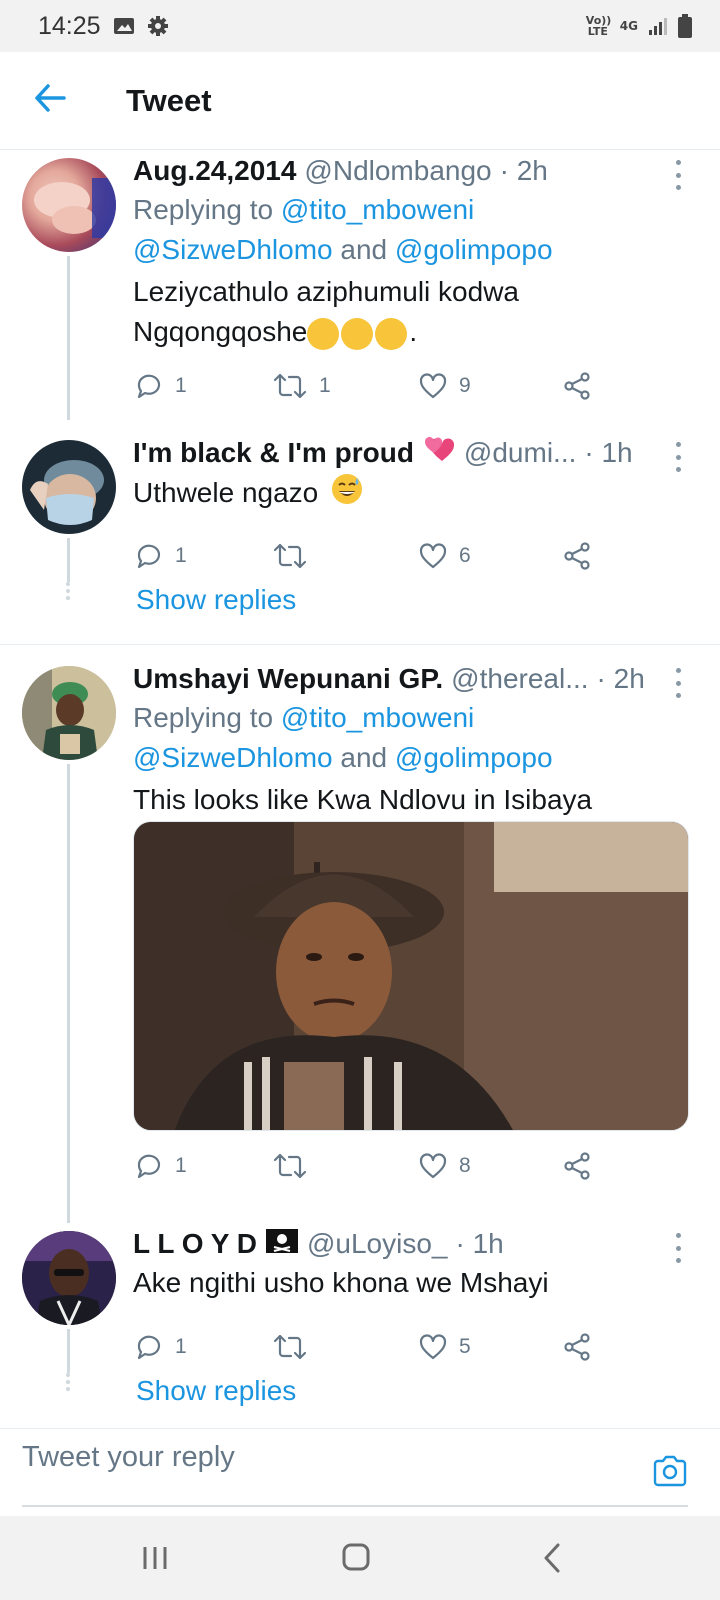 This screenshot has width=720, height=1600. Describe the element at coordinates (685, 26) in the screenshot. I see `battery-icon` at that location.